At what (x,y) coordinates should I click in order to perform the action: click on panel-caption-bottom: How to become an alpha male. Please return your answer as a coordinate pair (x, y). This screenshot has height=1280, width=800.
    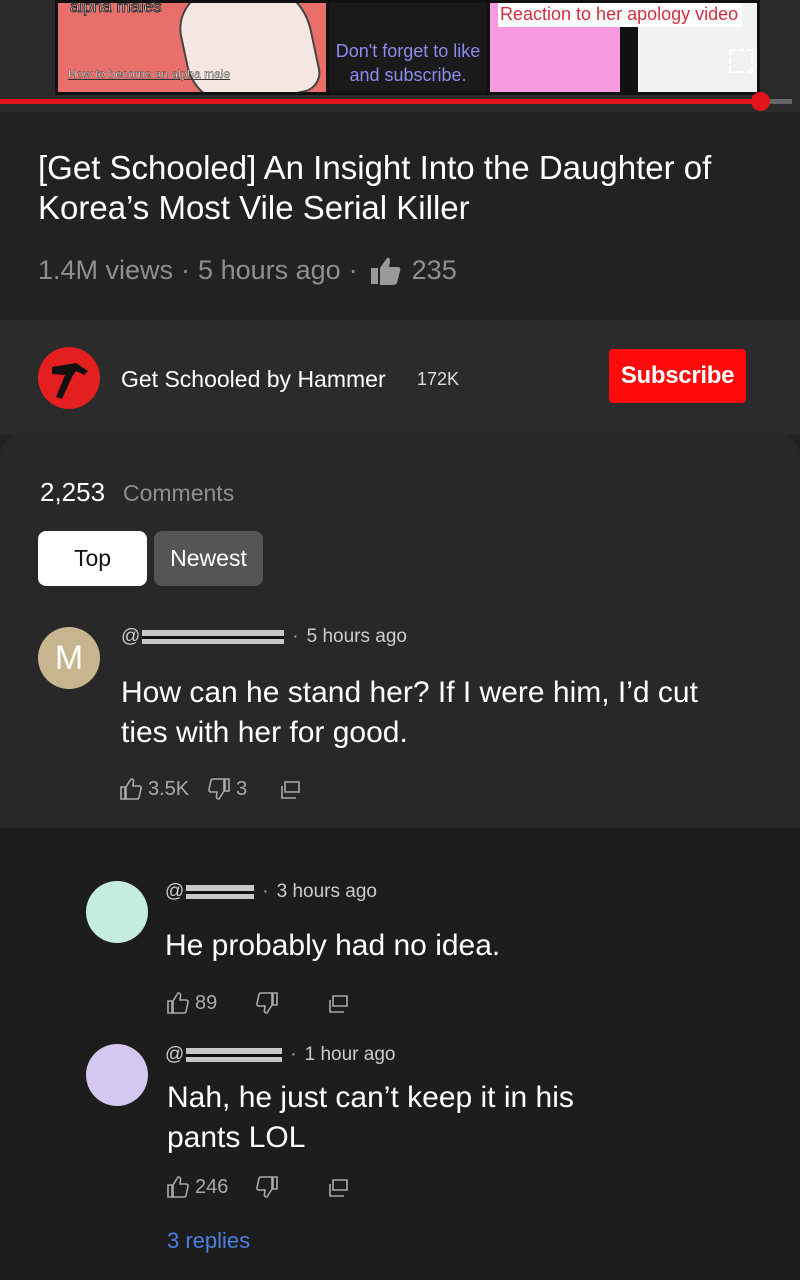
    Looking at the image, I should click on (149, 74).